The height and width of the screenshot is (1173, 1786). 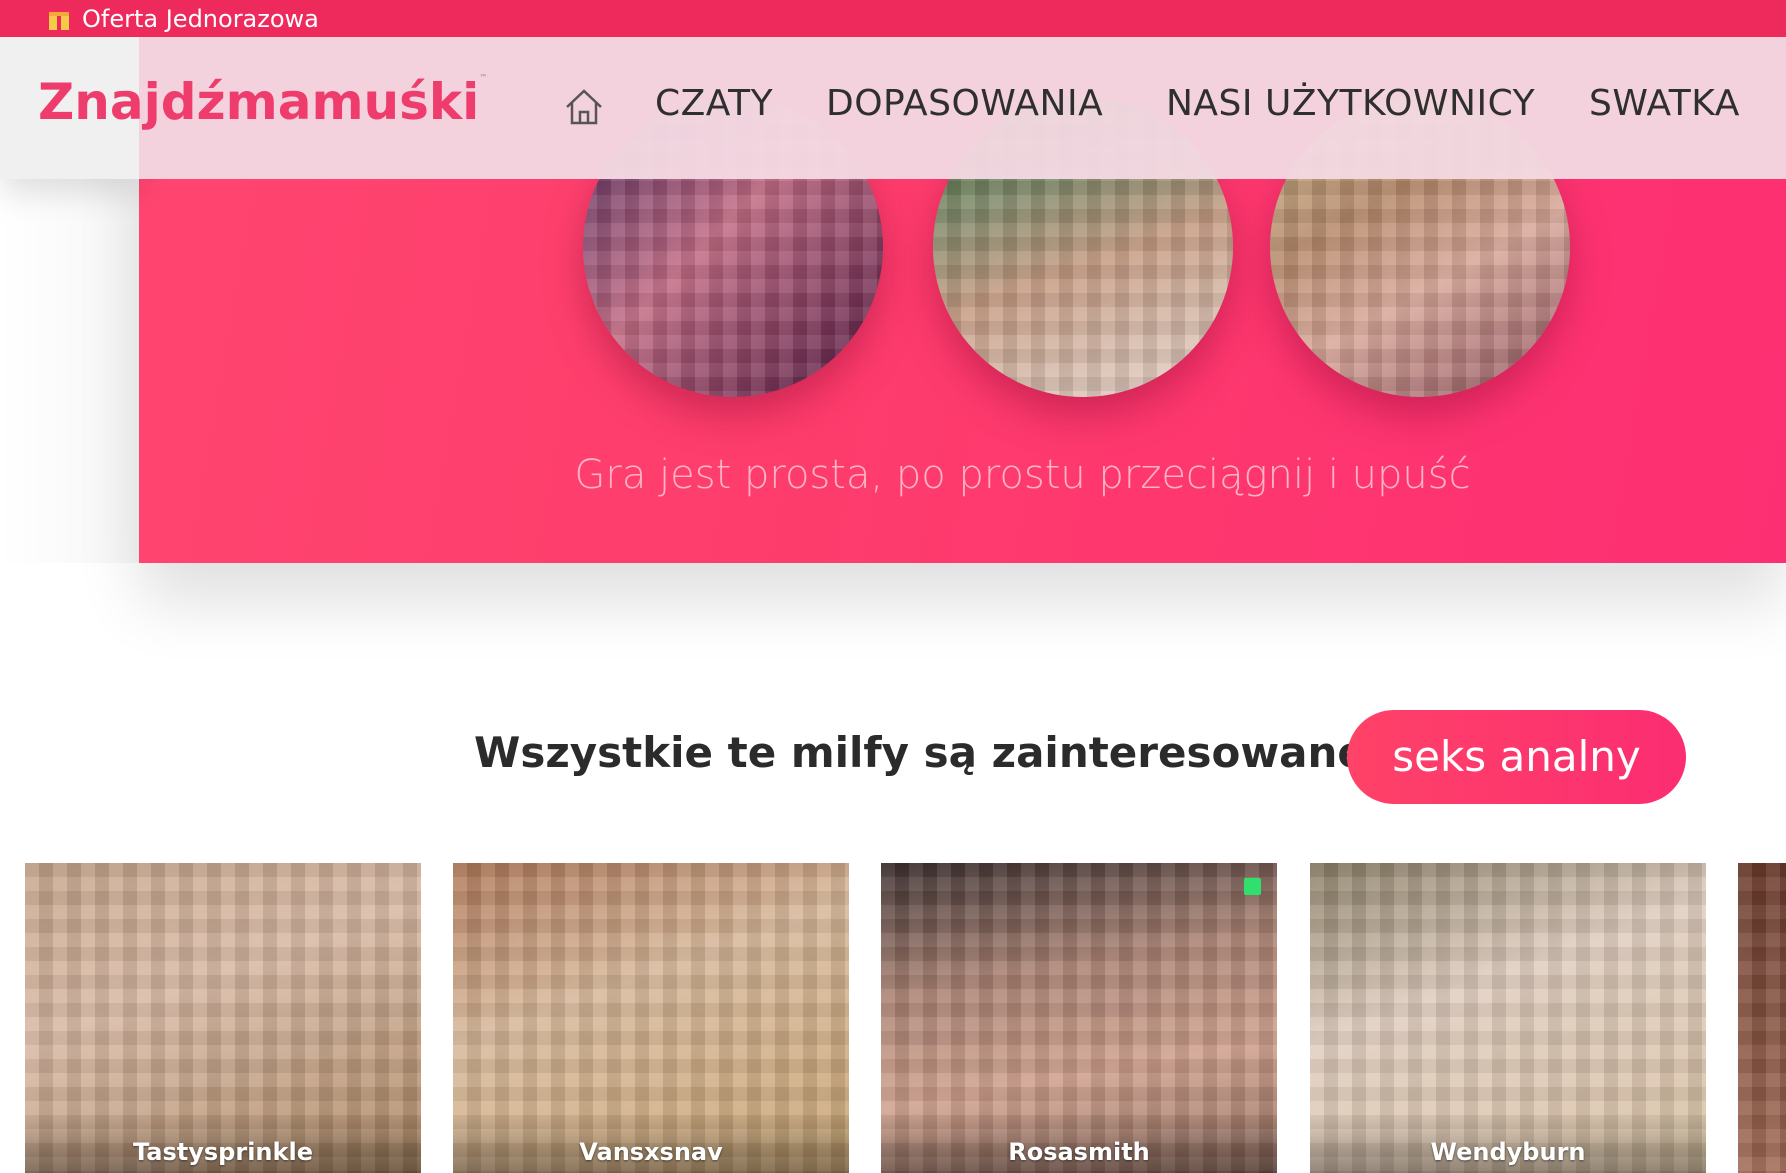 I want to click on interest-pill: seks analny, so click(x=1516, y=757).